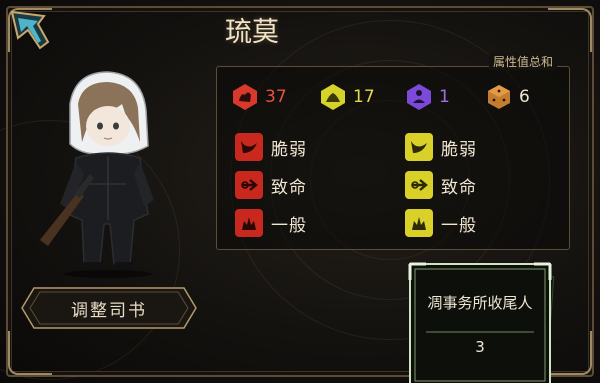 This screenshot has width=600, height=383. I want to click on adjust-librarian-label: 调整司书, so click(109, 310).